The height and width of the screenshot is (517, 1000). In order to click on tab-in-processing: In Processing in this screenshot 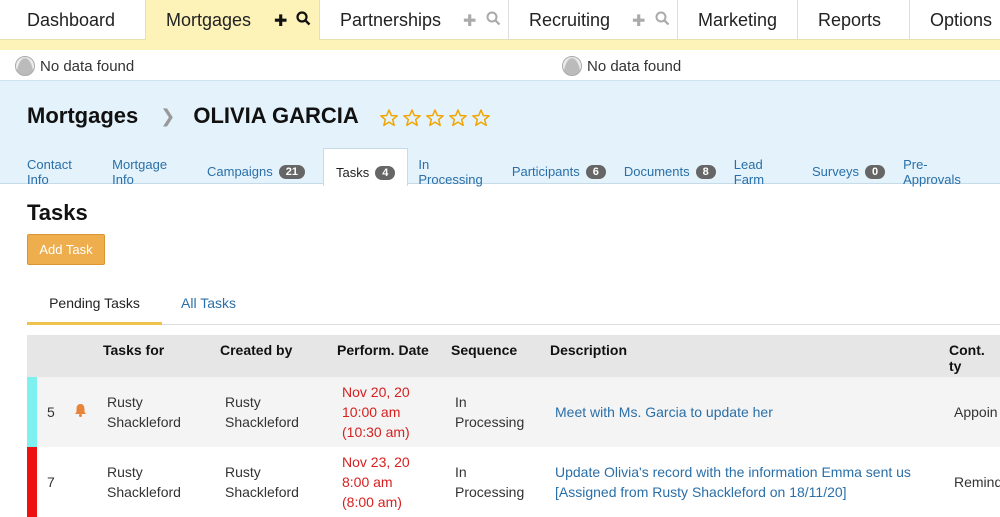, I will do `click(455, 167)`.